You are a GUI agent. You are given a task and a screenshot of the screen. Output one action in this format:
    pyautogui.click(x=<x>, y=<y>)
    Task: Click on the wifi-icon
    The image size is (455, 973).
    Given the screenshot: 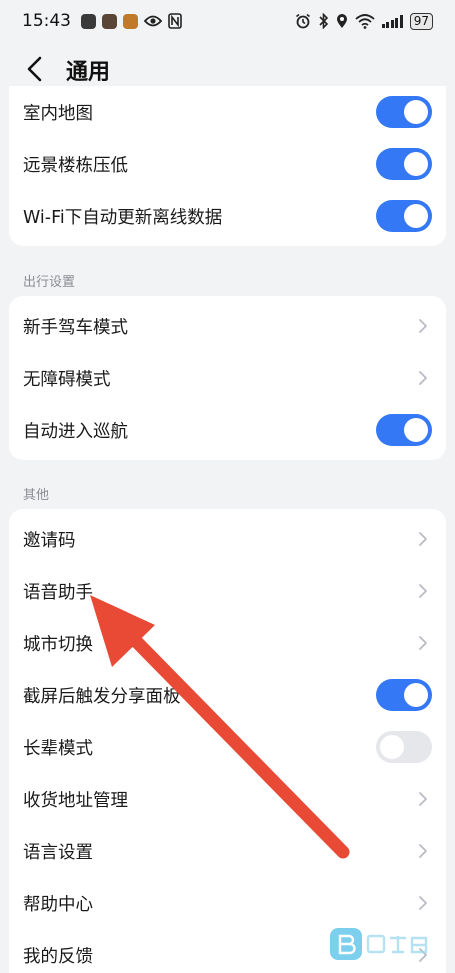 What is the action you would take?
    pyautogui.click(x=365, y=21)
    